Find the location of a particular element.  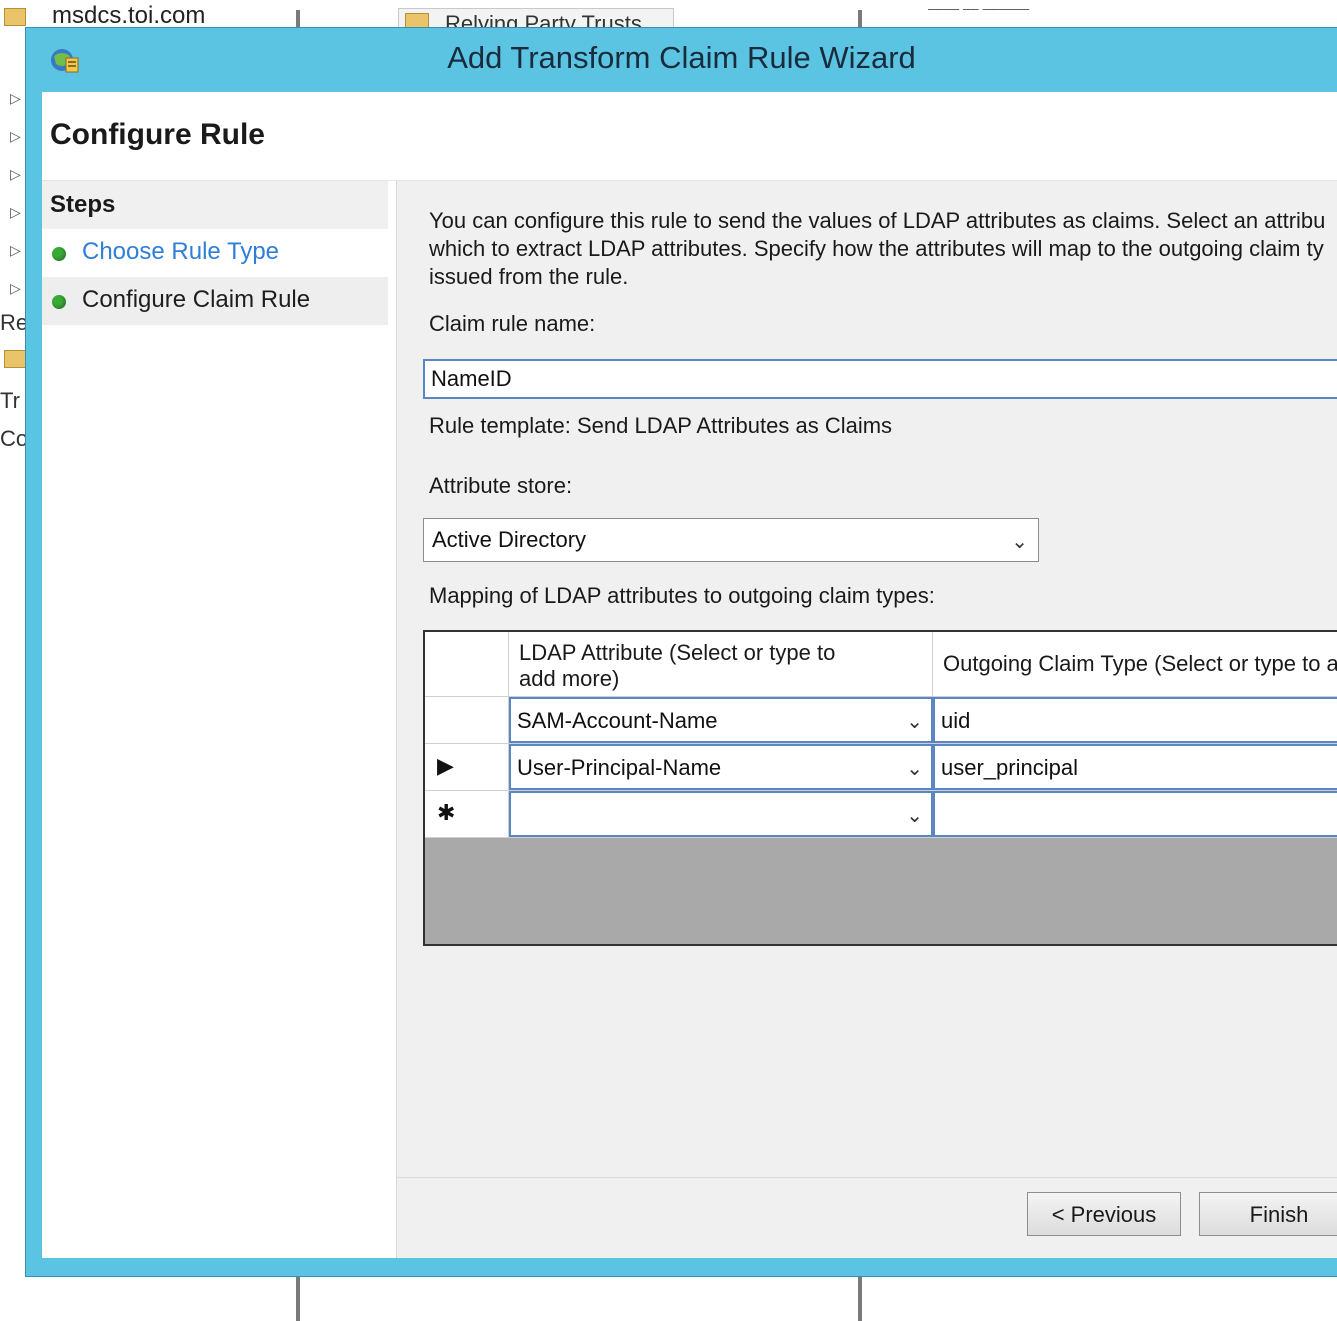

grid-corner-header is located at coordinates (467, 664).